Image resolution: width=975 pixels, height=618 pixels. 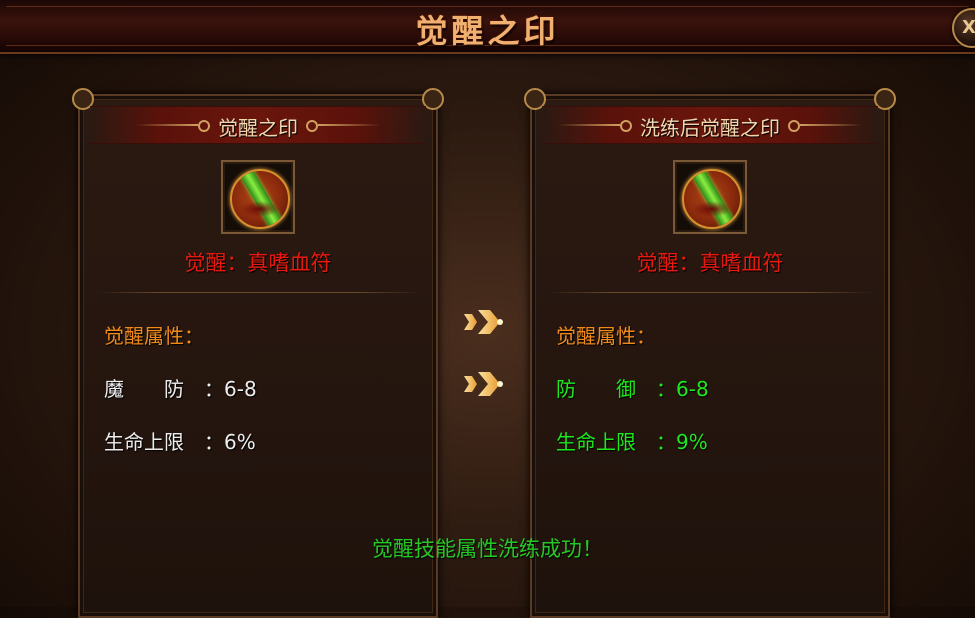 What do you see at coordinates (258, 128) in the screenshot?
I see `panel-title: 觉醒之印` at bounding box center [258, 128].